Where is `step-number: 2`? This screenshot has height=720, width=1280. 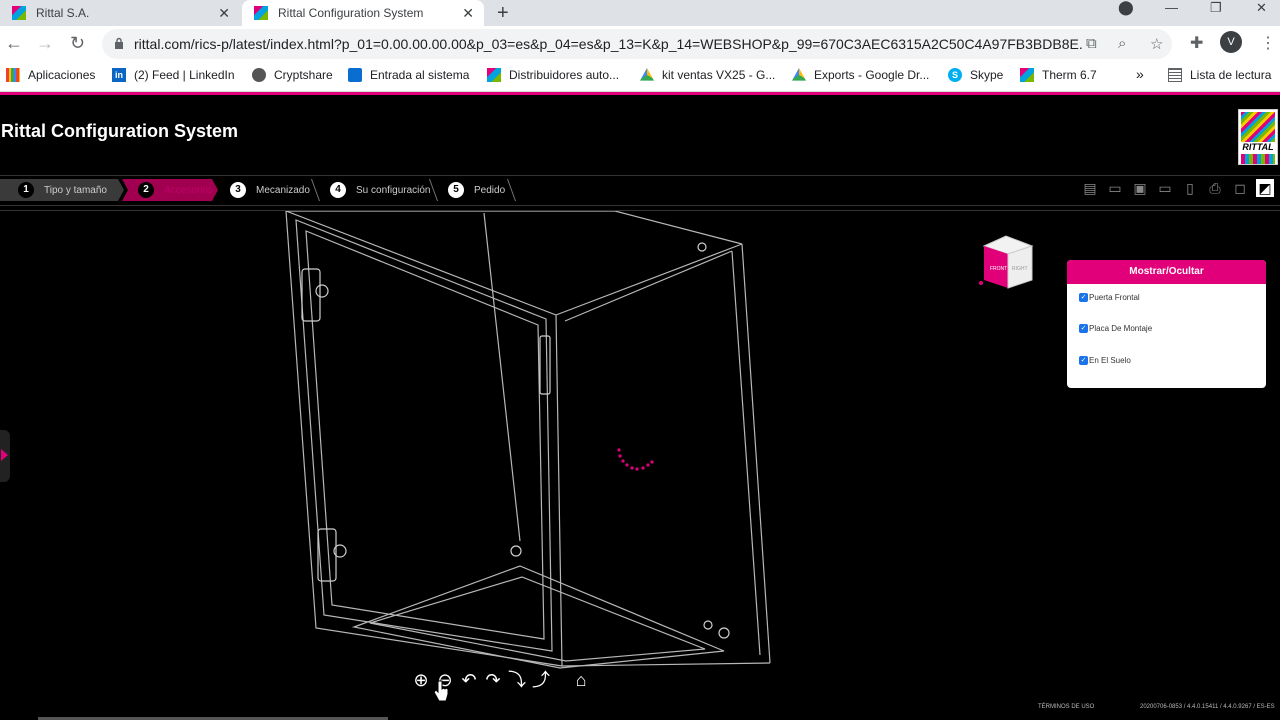
step-number: 2 is located at coordinates (146, 190).